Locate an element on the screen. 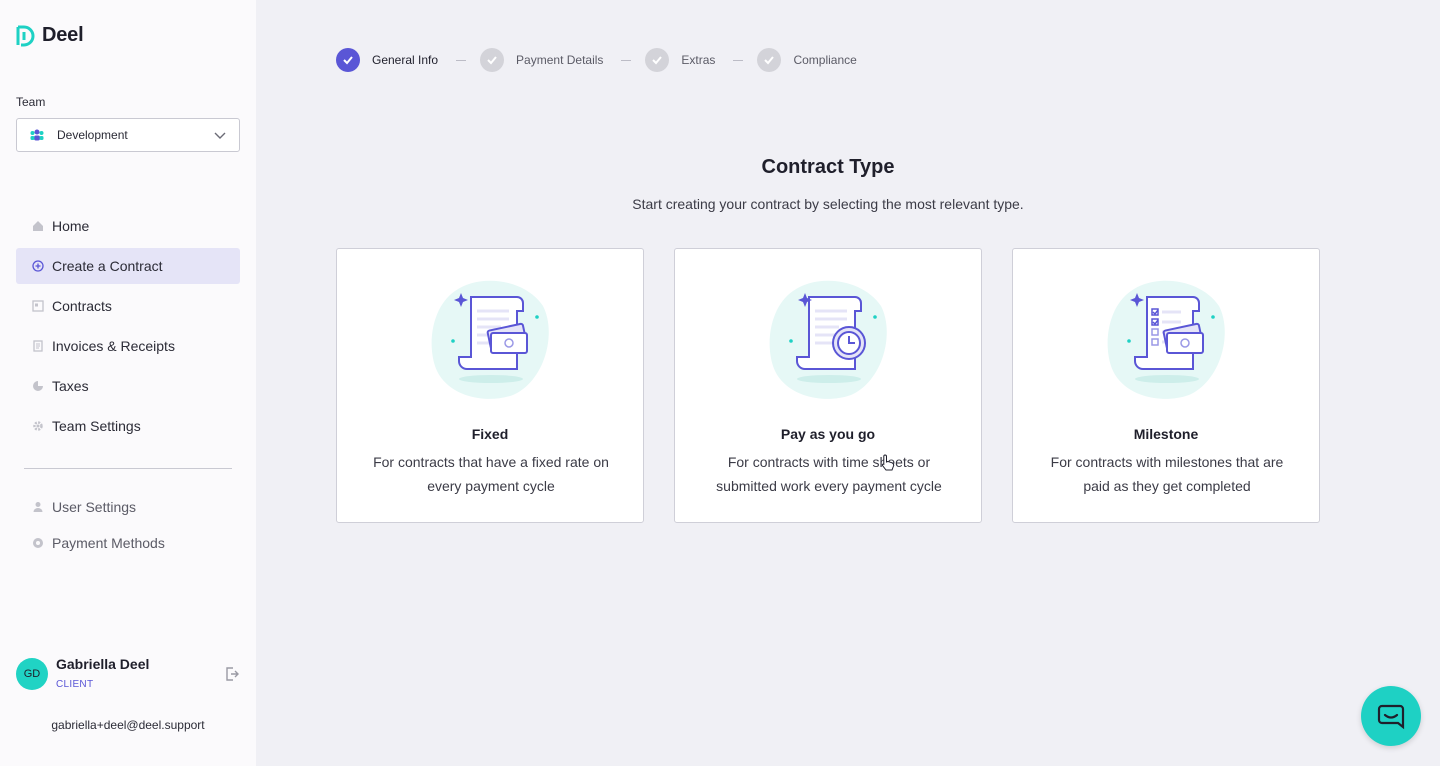 This screenshot has height=766, width=1440. nav-item-label: Create a Contract is located at coordinates (107, 266).